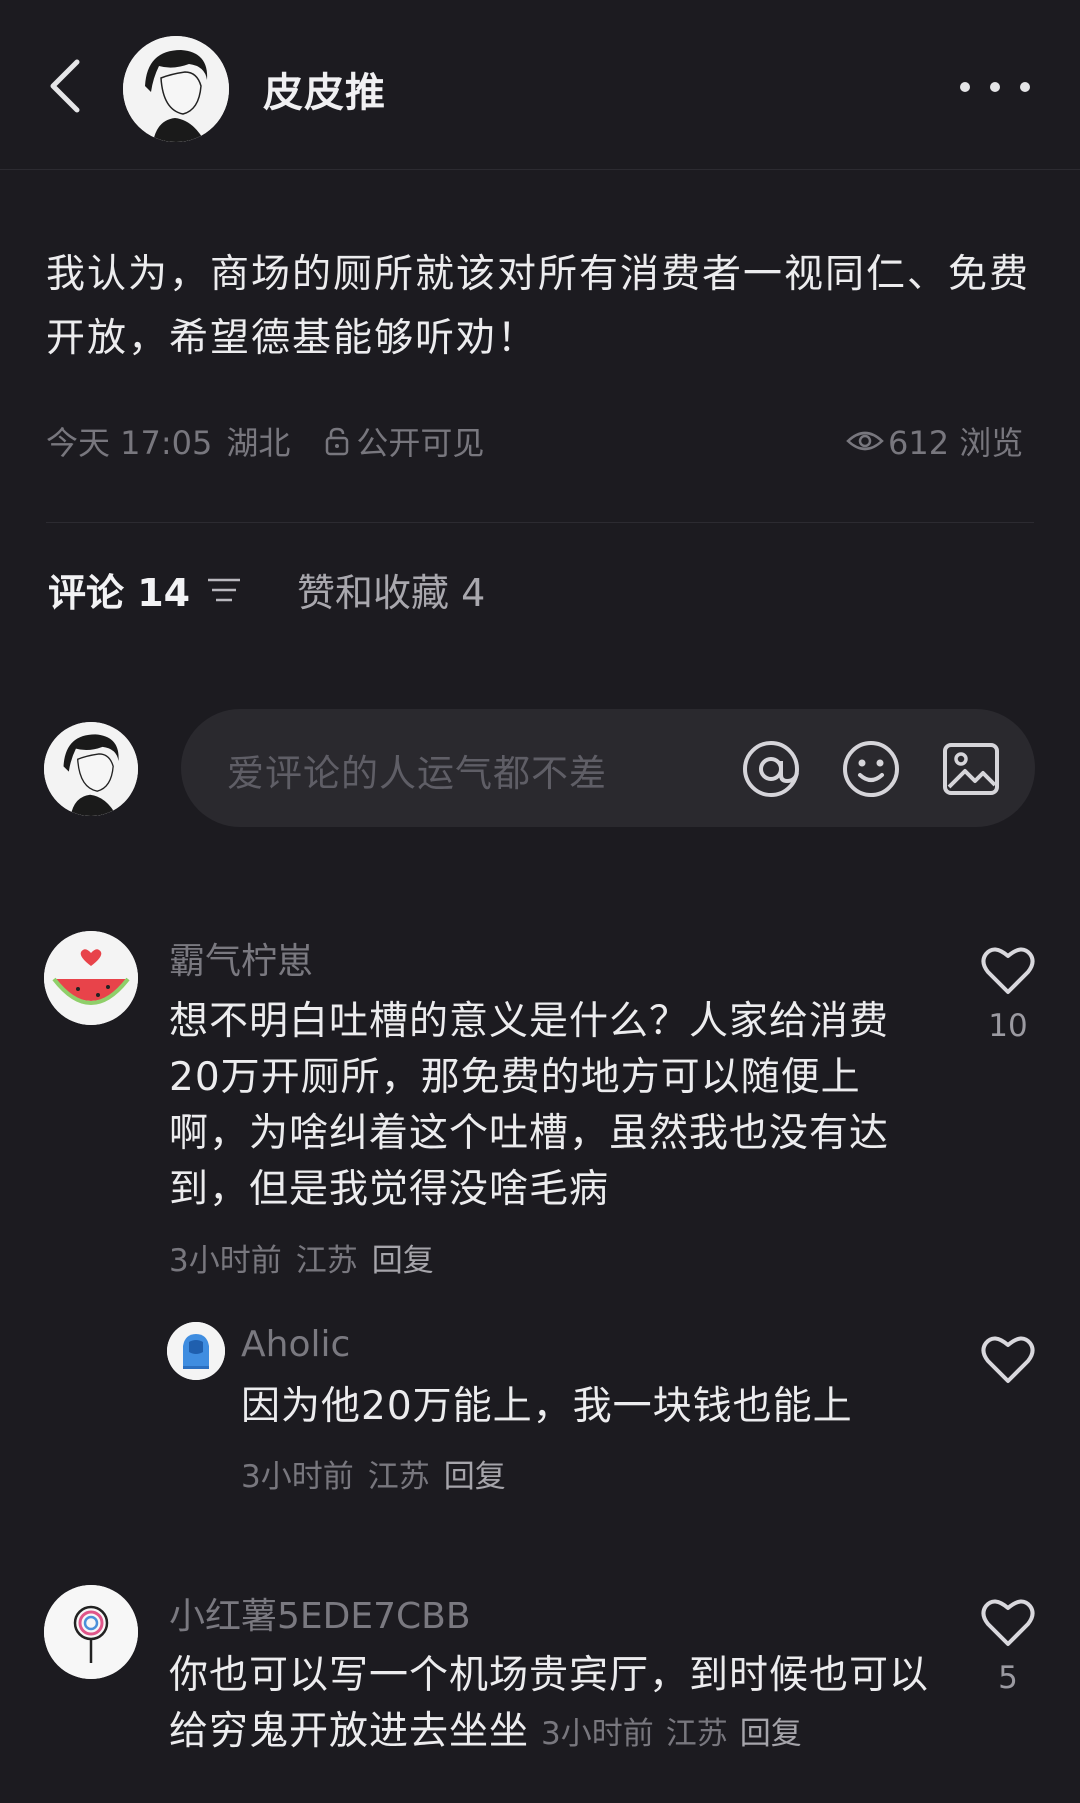 The height and width of the screenshot is (1803, 1080). What do you see at coordinates (865, 441) in the screenshot?
I see `eye-icon` at bounding box center [865, 441].